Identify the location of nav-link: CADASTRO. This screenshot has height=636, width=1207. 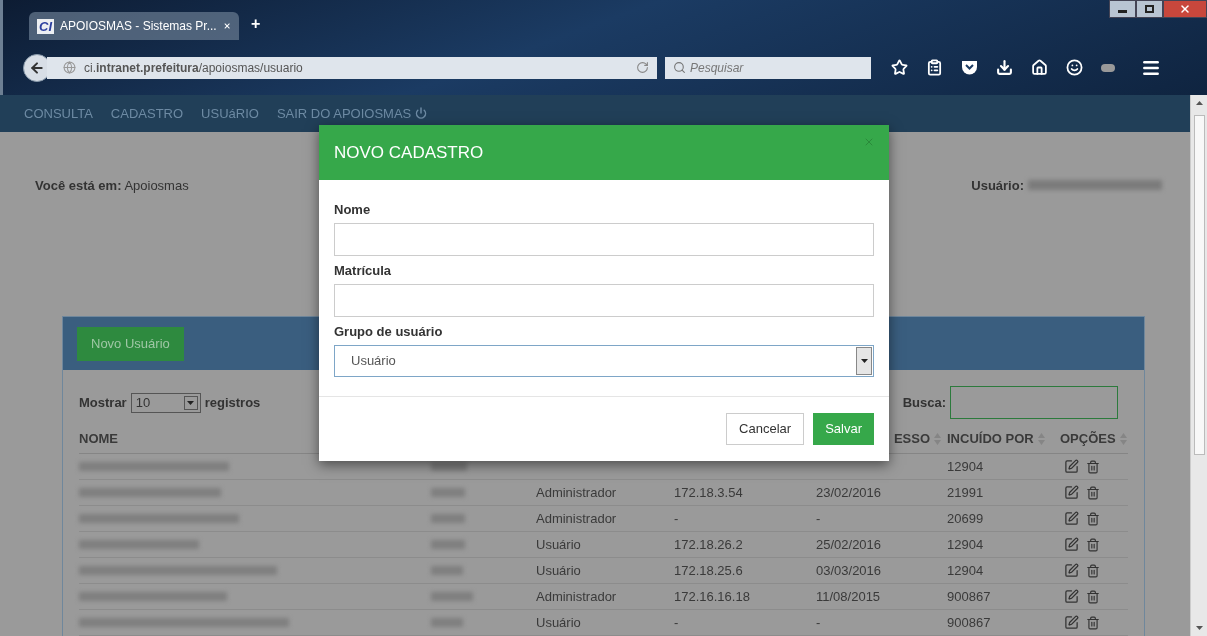
(147, 113).